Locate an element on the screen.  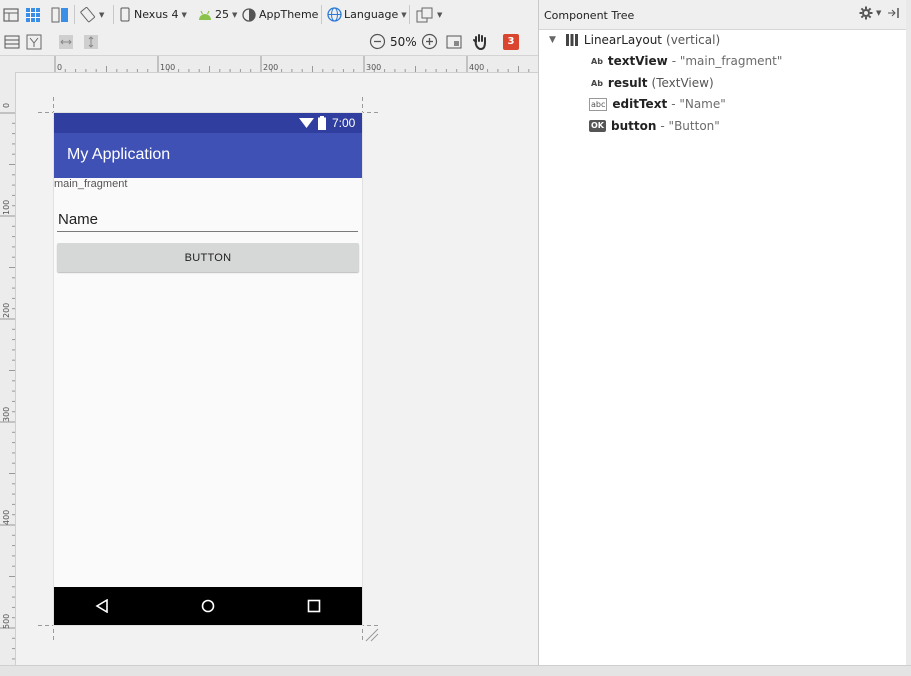
back-icon is located at coordinates (102, 606).